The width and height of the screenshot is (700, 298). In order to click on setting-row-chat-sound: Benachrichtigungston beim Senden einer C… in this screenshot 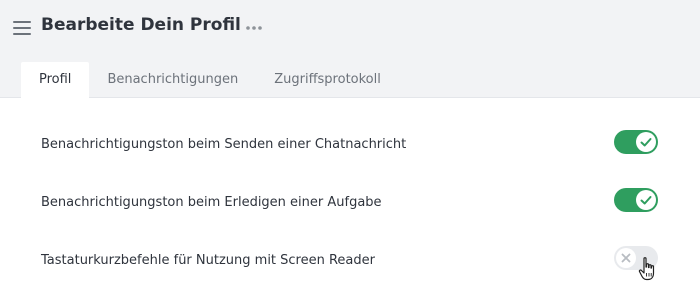, I will do `click(350, 146)`.